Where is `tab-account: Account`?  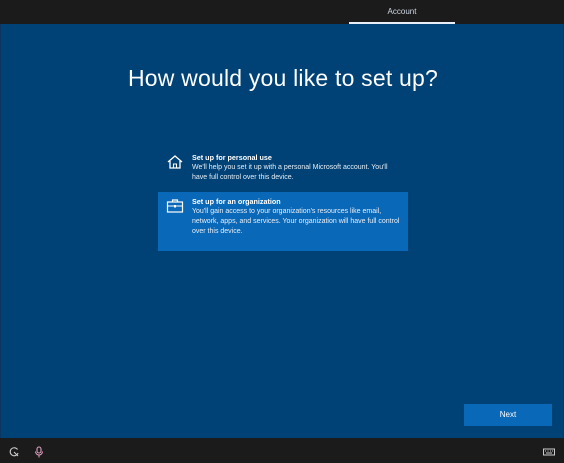 tab-account: Account is located at coordinates (402, 11).